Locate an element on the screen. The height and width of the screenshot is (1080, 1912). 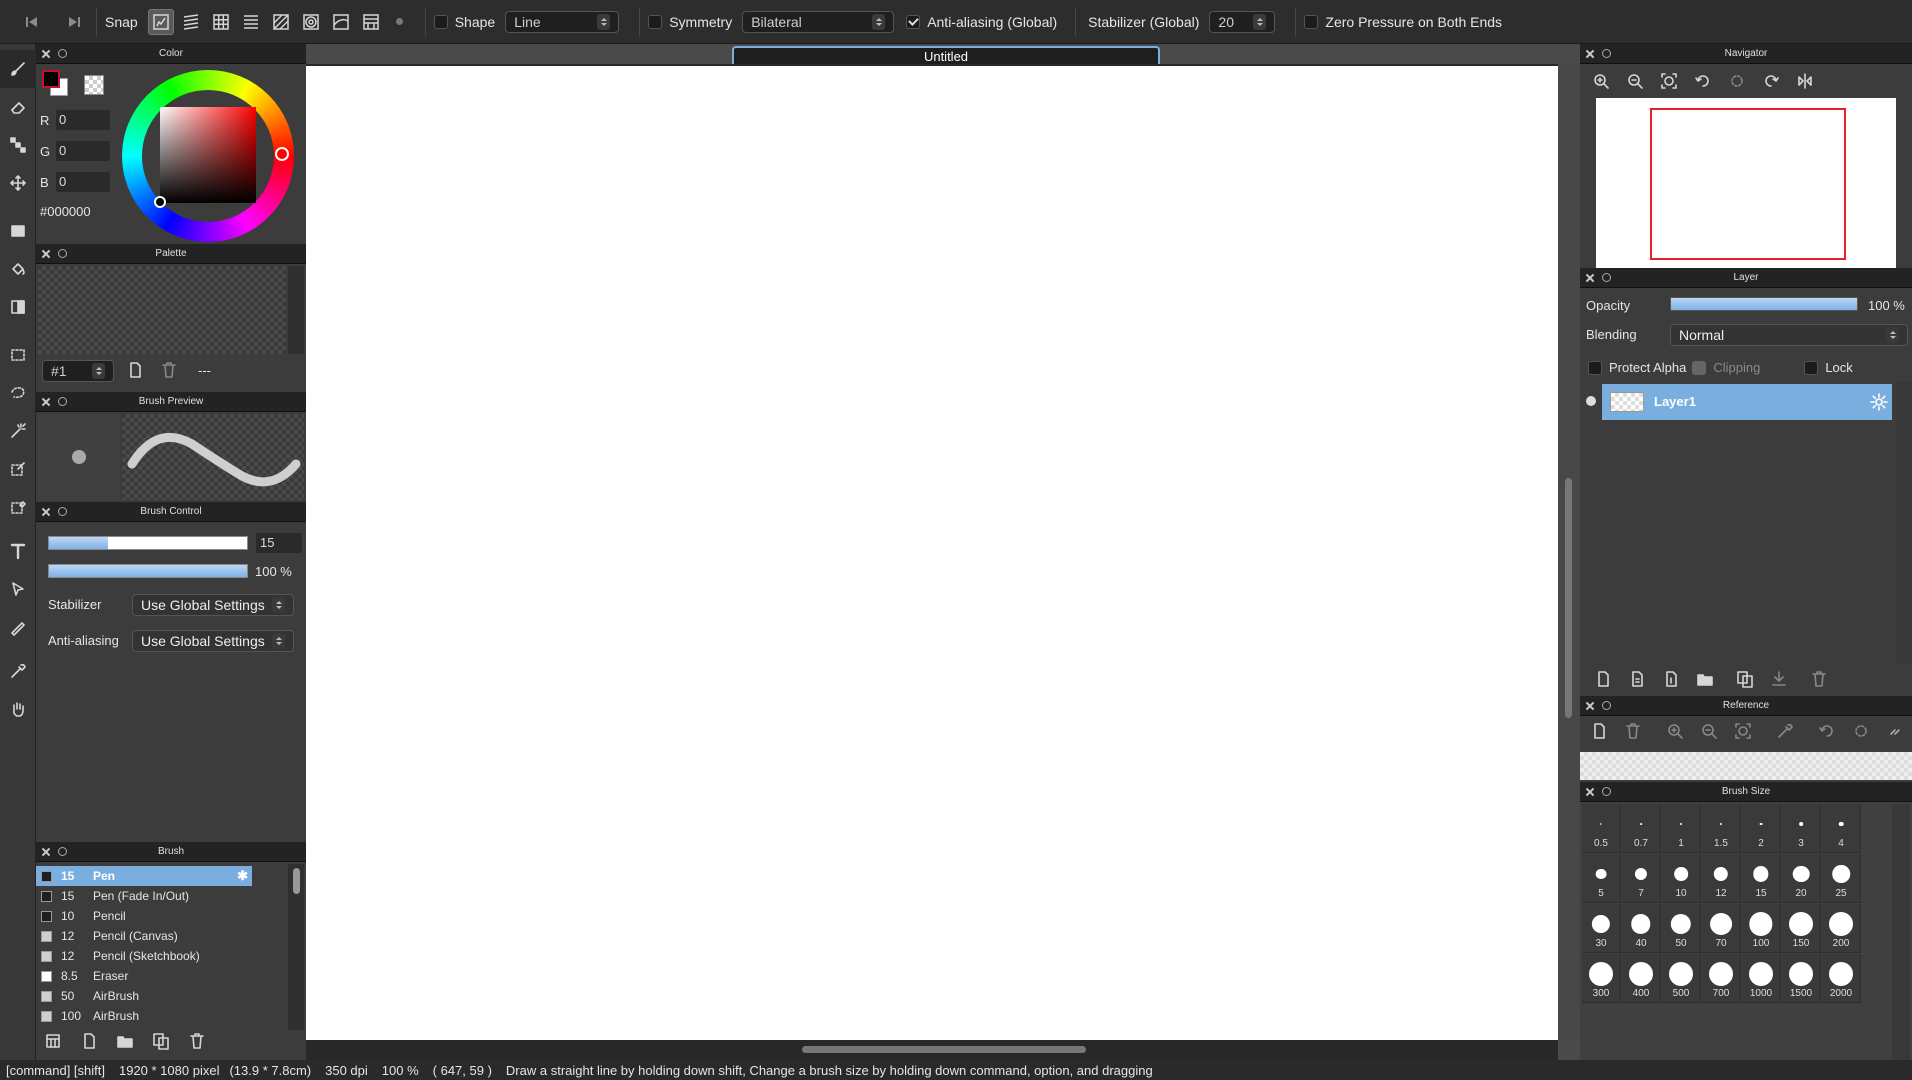
brush-size-cell: 30 is located at coordinates (1601, 928).